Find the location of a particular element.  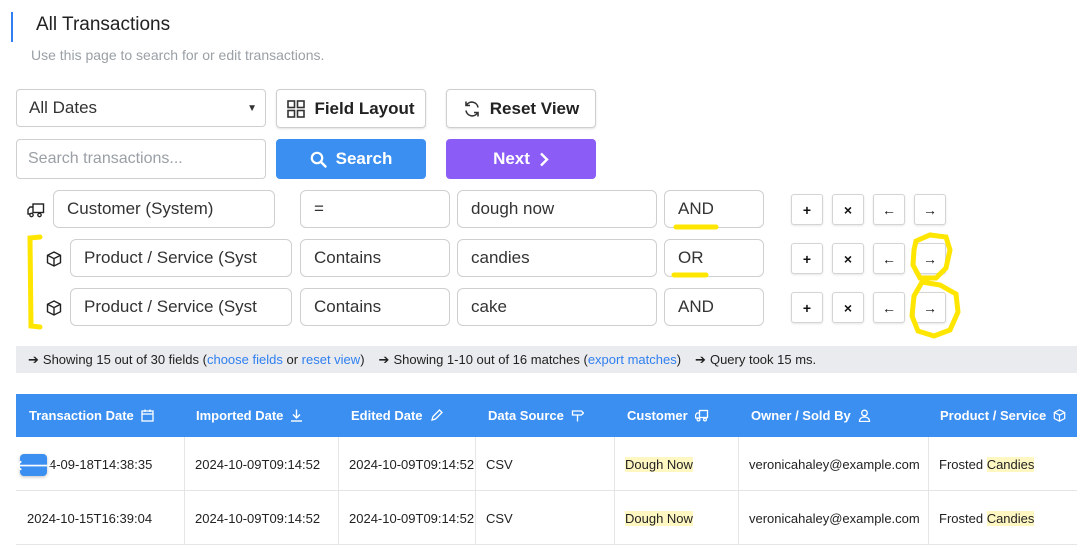

scroll-left-button: 🡐 is located at coordinates (33, 465).